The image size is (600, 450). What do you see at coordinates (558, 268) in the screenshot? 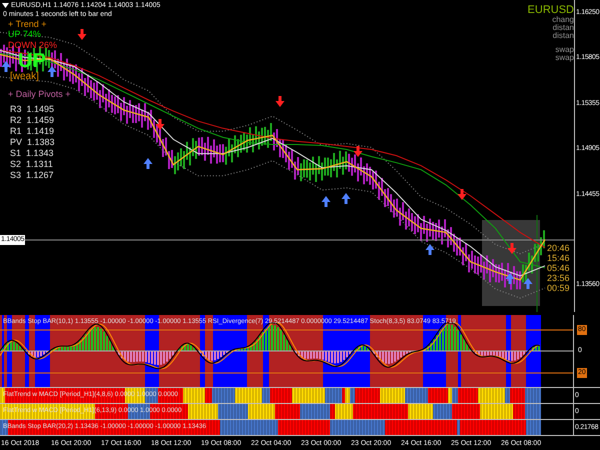
I see `countdown-label: 05:46` at bounding box center [558, 268].